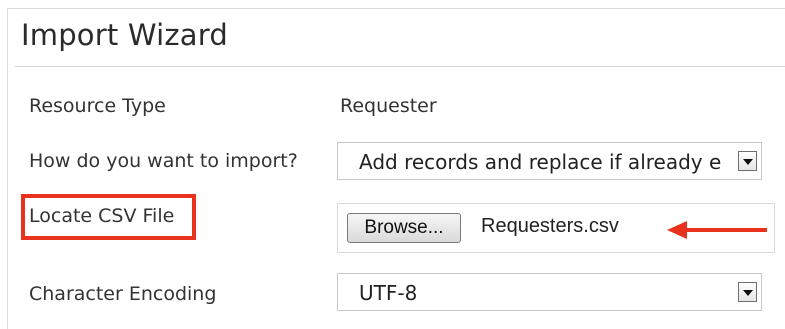  What do you see at coordinates (163, 161) in the screenshot?
I see `import-mode-label: How do you want to import?` at bounding box center [163, 161].